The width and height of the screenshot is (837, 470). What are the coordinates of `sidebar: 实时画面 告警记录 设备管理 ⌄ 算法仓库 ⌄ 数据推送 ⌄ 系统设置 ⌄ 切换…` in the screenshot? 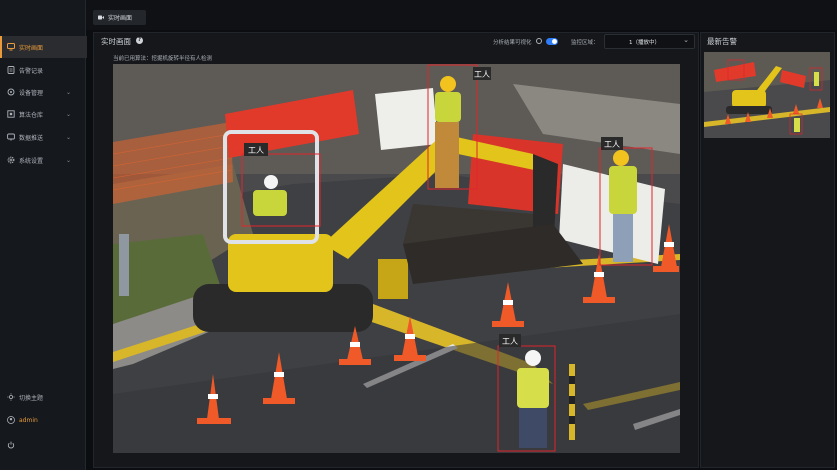 It's located at (43, 235).